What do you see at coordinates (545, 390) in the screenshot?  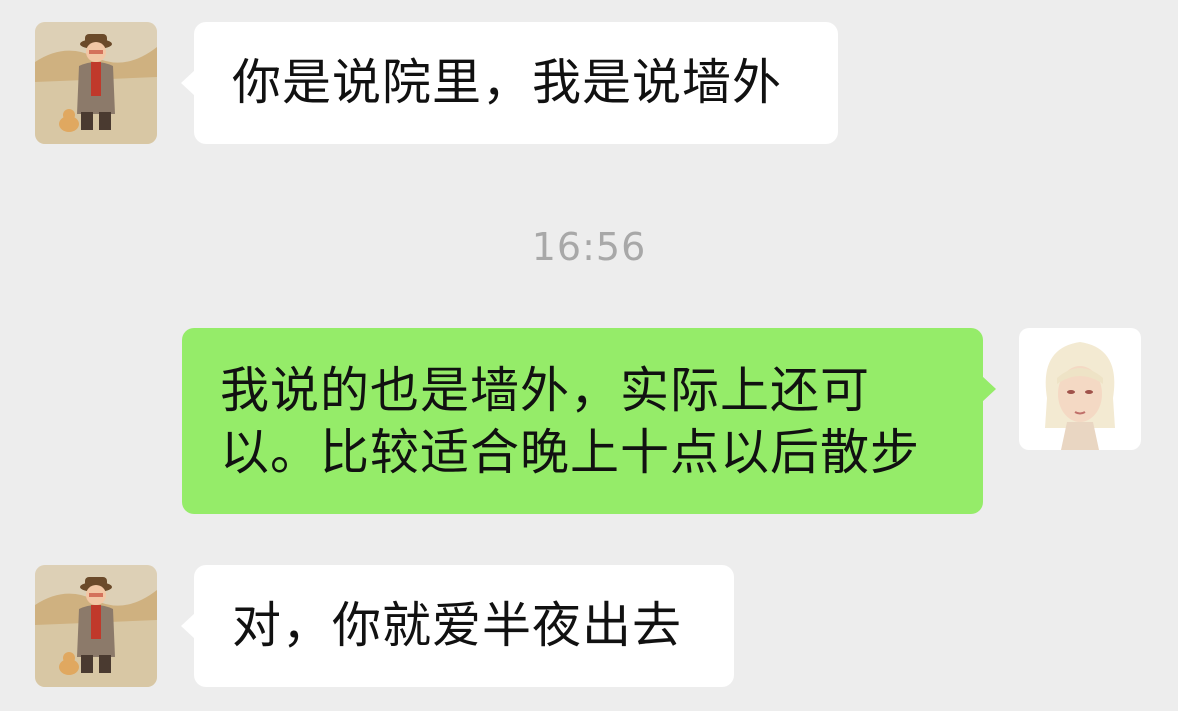 I see `message-text-line: 我说的也是墙外，实际上还可` at bounding box center [545, 390].